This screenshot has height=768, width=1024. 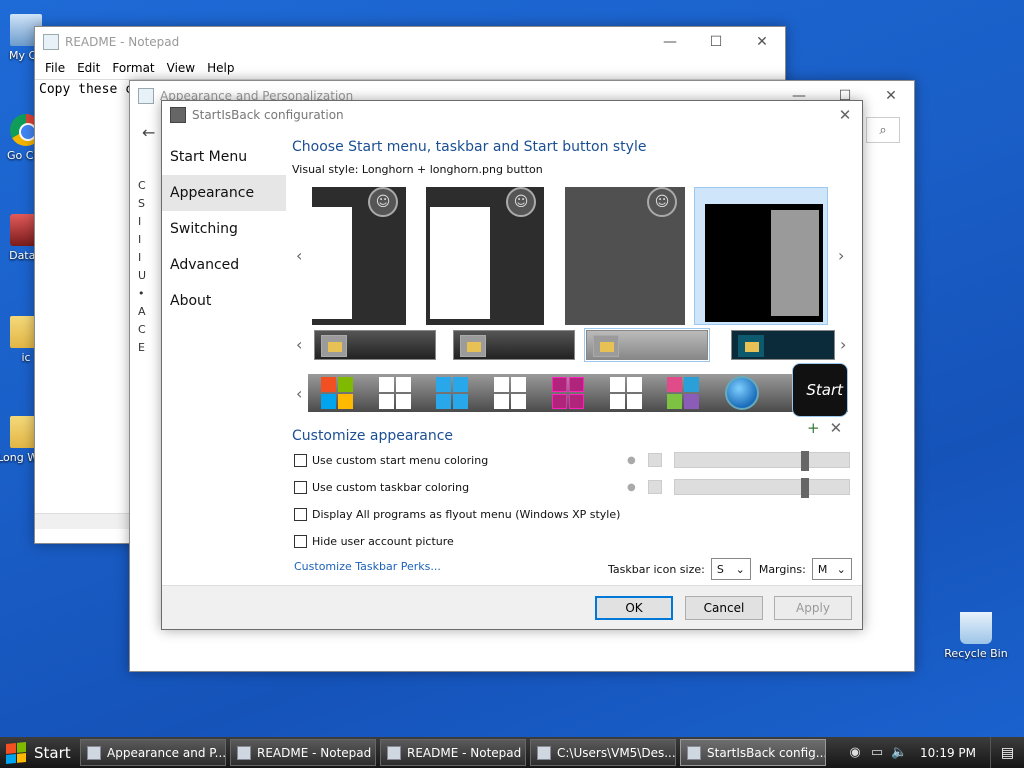 What do you see at coordinates (634, 608) in the screenshot?
I see `ok-button: OK` at bounding box center [634, 608].